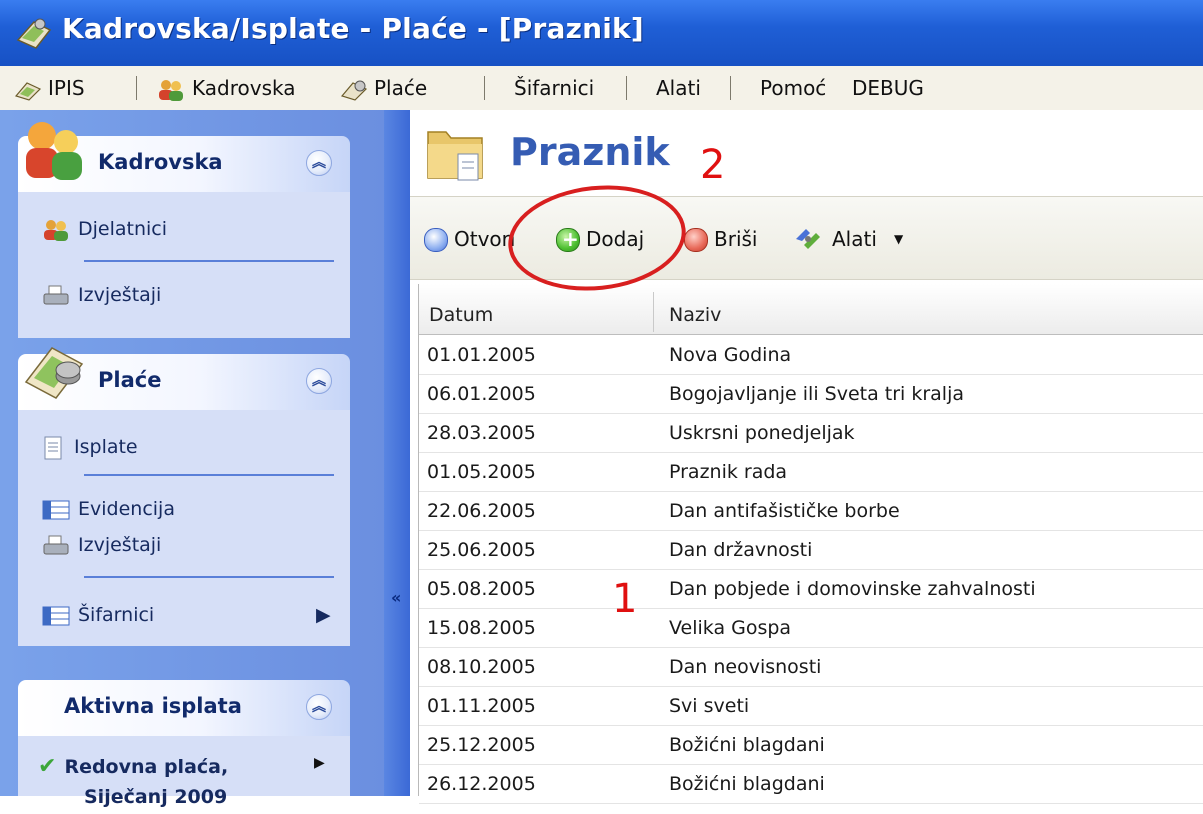 Image resolution: width=1203 pixels, height=814 pixels. I want to click on sidebar-item-evidencija: Evidencija, so click(108, 509).